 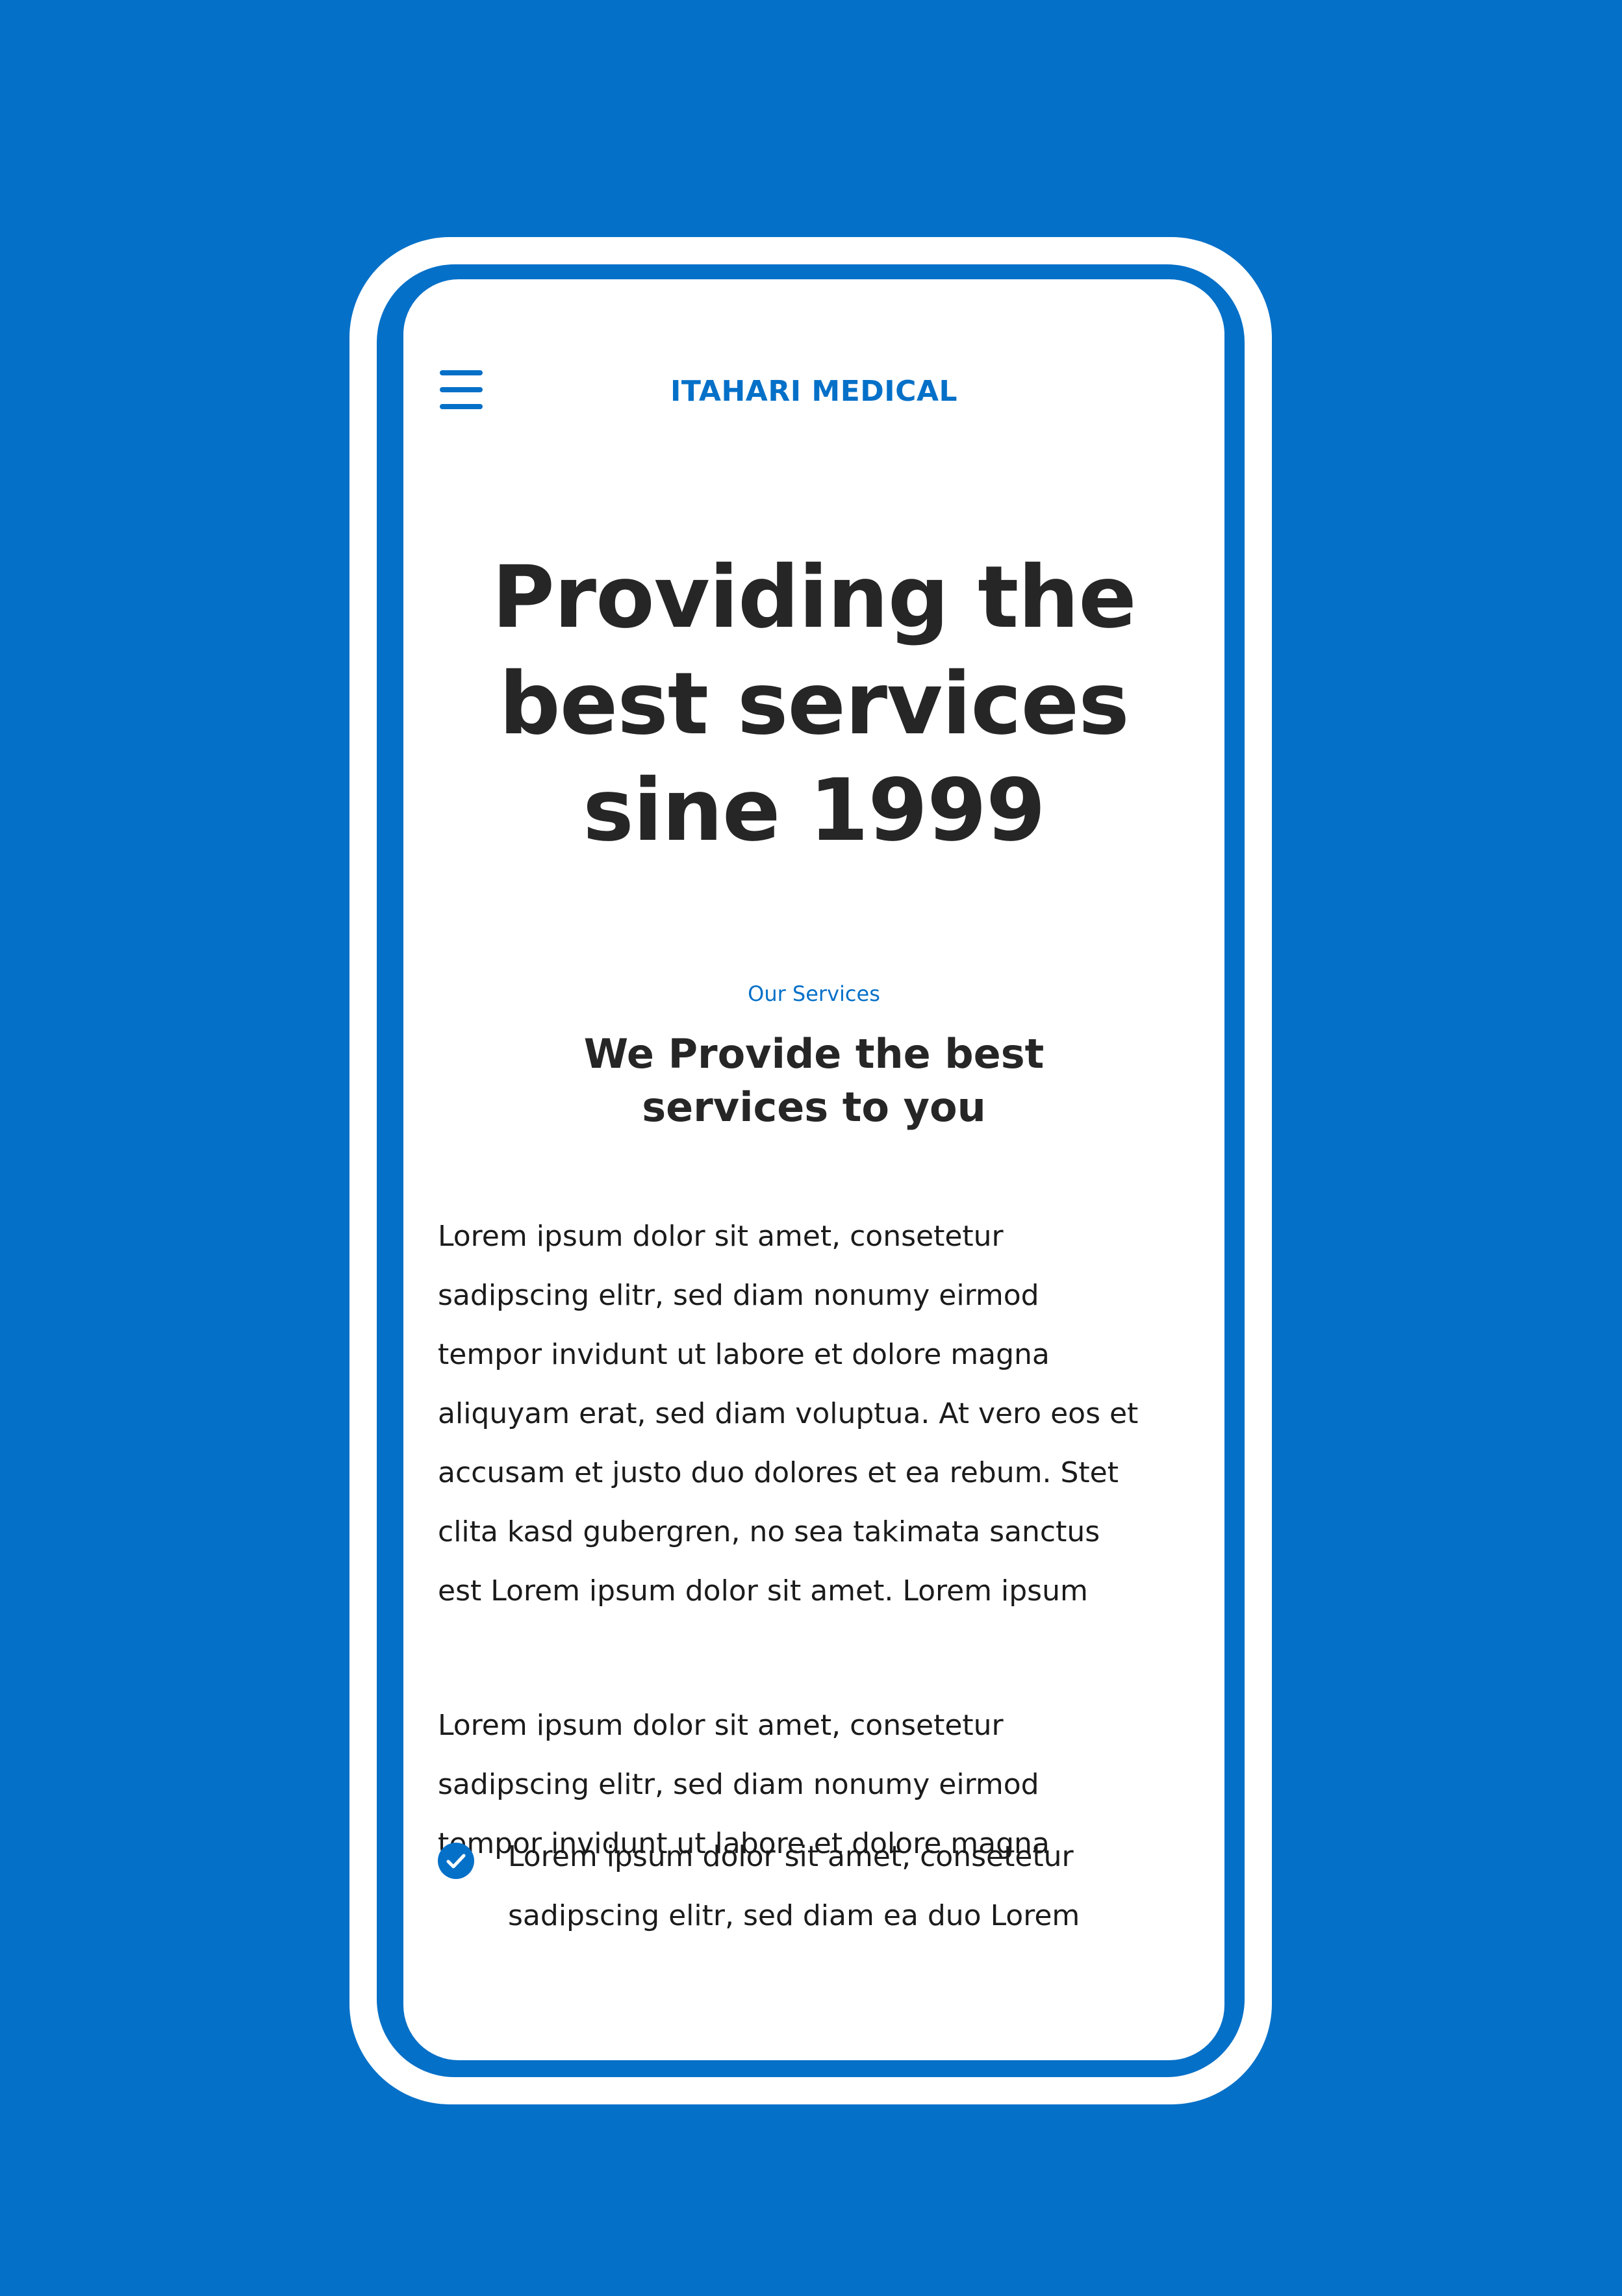 I want to click on section-title: We Provide the best services to you, so click(x=814, y=1081).